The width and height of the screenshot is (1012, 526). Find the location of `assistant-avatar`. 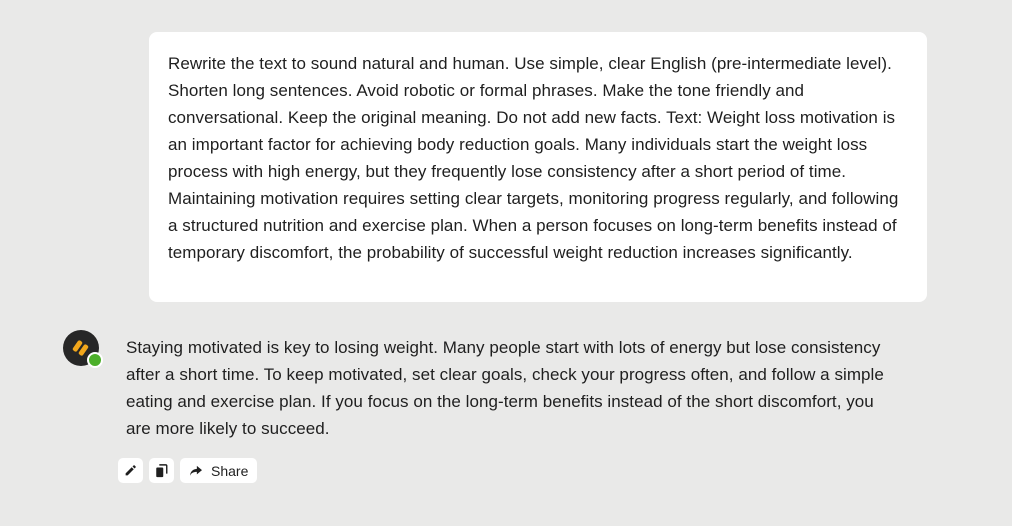

assistant-avatar is located at coordinates (83, 349).